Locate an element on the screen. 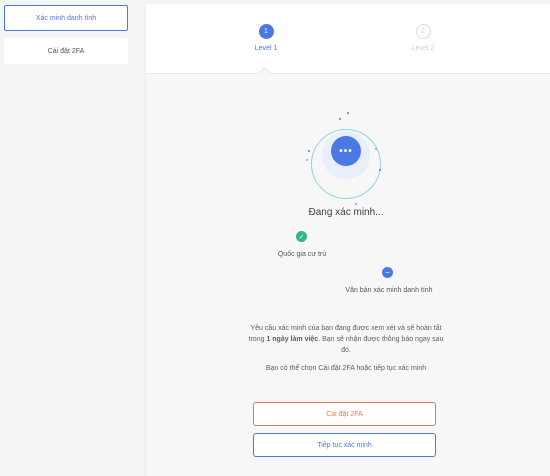 The height and width of the screenshot is (476, 550). setup-2fa-button-label: Cài đặt 2FA is located at coordinates (344, 414).